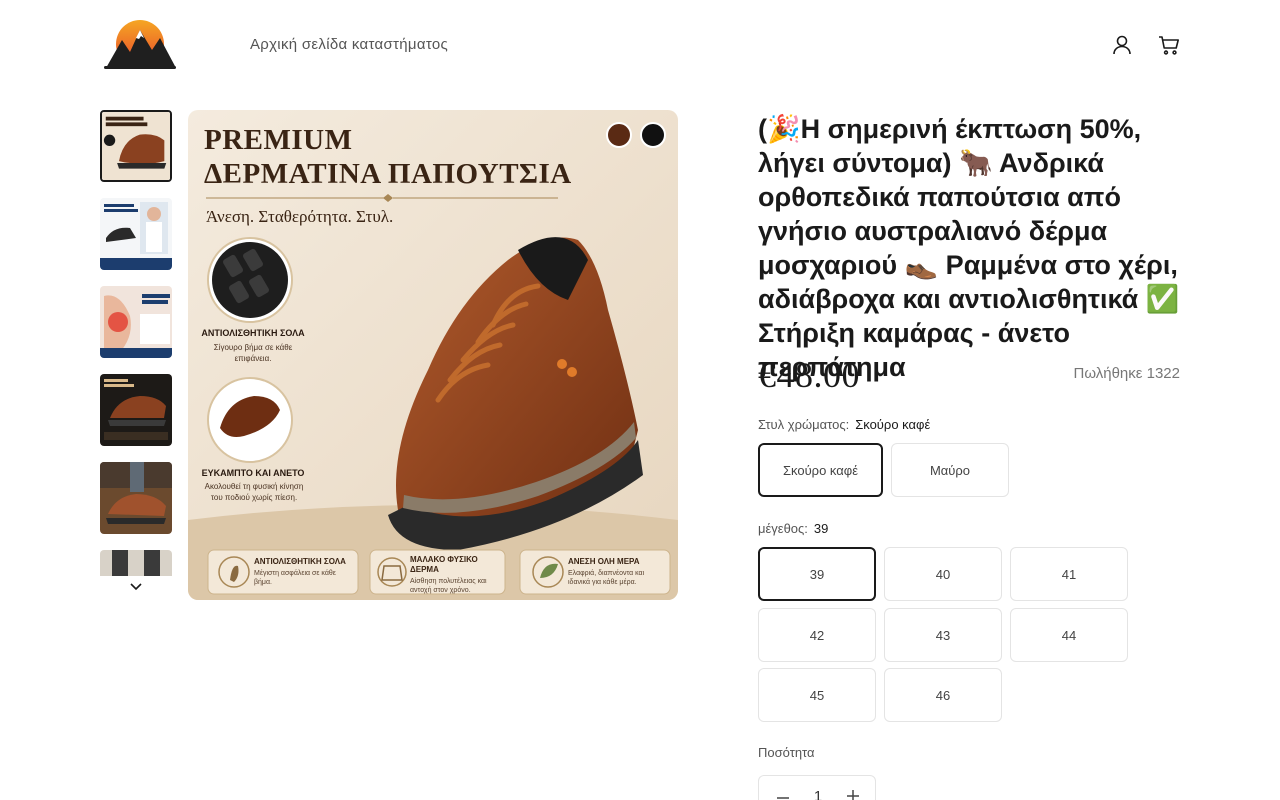  I want to click on account-icon, so click(1122, 45).